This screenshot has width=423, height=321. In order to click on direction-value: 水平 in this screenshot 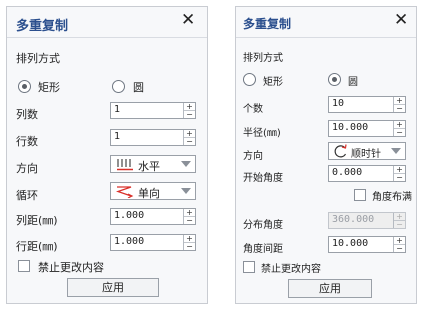, I will do `click(149, 166)`.